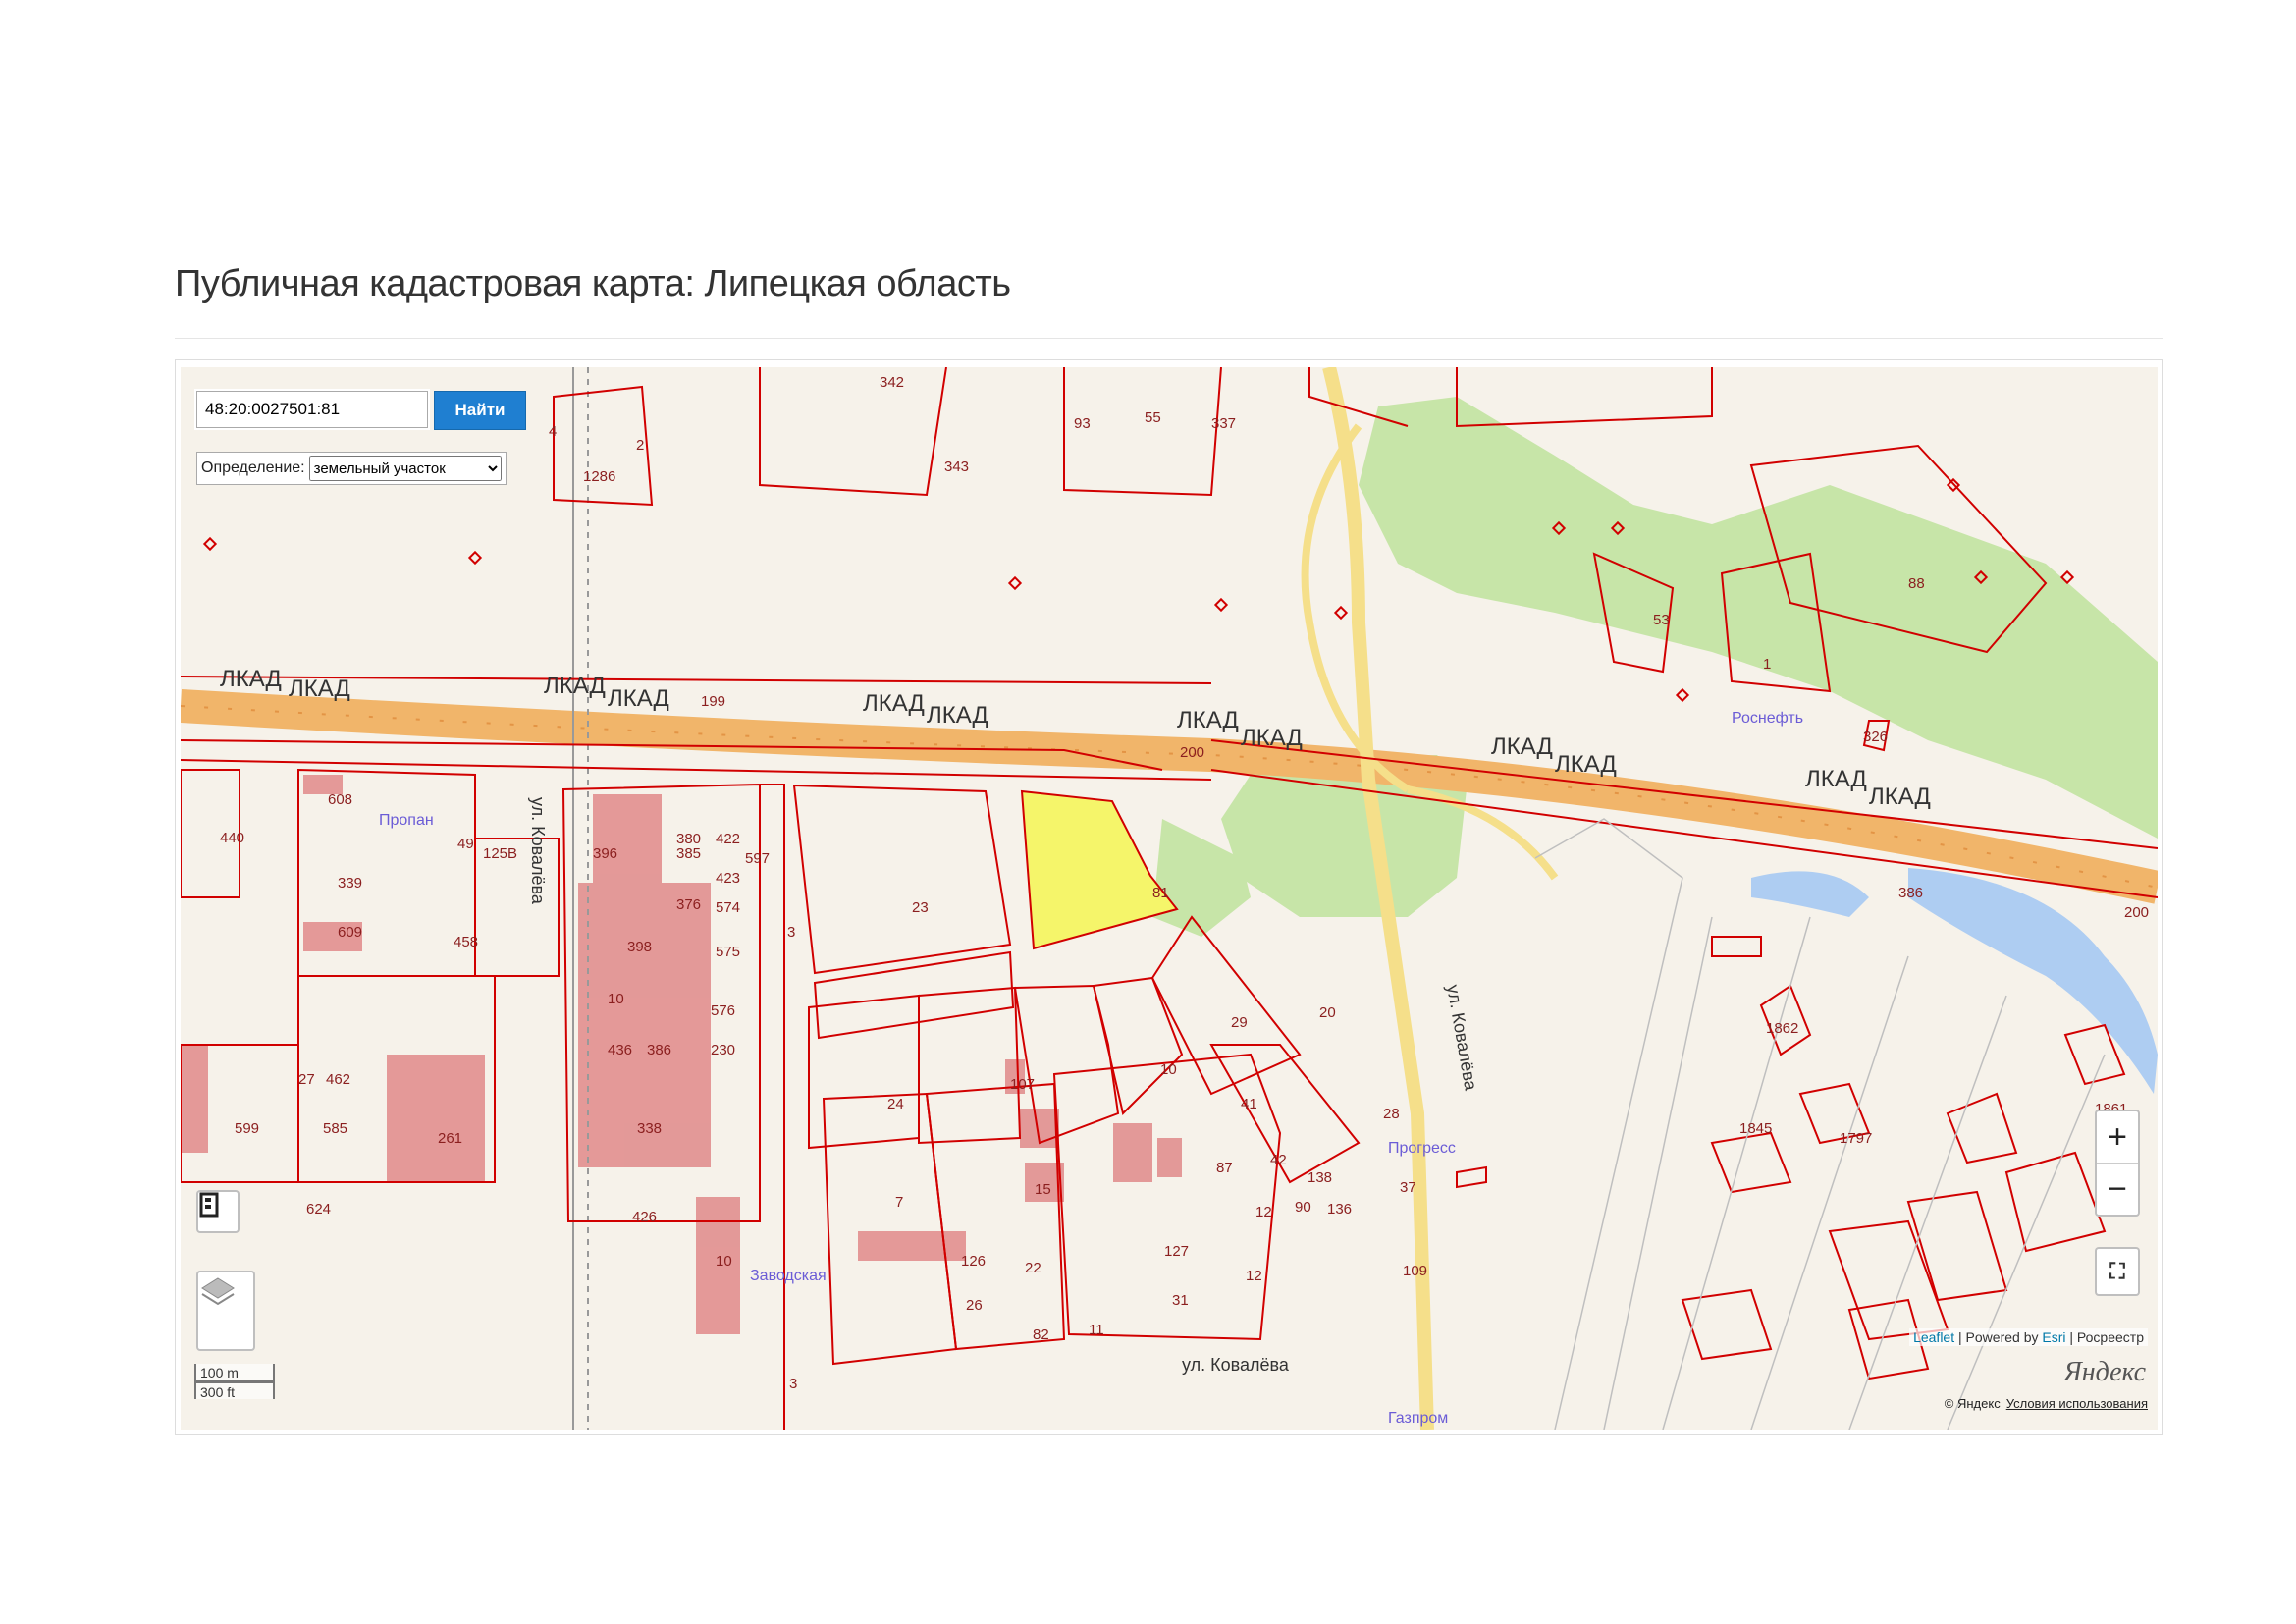 The width and height of the screenshot is (2296, 1624). Describe the element at coordinates (232, 838) in the screenshot. I see `parcel-label: 440` at that location.